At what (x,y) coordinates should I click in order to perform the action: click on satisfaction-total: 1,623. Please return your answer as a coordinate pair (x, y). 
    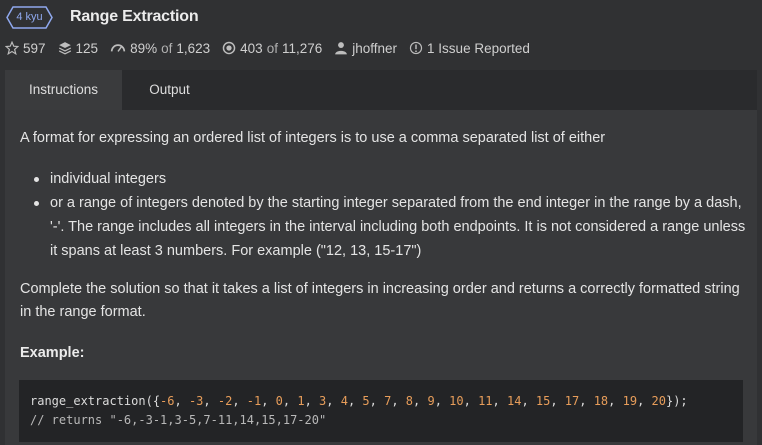
    Looking at the image, I should click on (193, 48).